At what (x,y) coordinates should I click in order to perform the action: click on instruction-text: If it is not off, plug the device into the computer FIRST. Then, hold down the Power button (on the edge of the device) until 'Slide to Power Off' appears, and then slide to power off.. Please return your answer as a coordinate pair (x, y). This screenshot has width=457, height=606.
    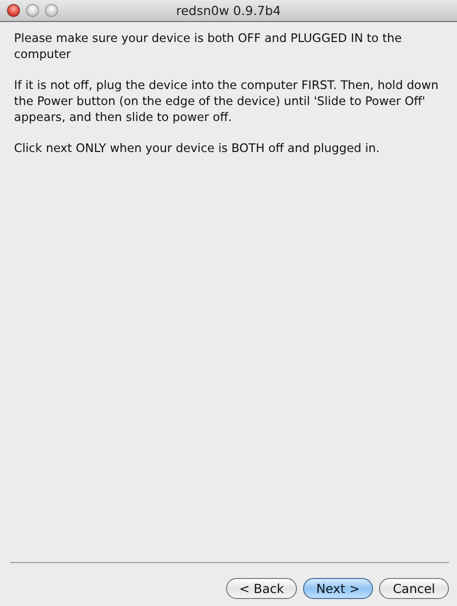
    Looking at the image, I should click on (226, 101).